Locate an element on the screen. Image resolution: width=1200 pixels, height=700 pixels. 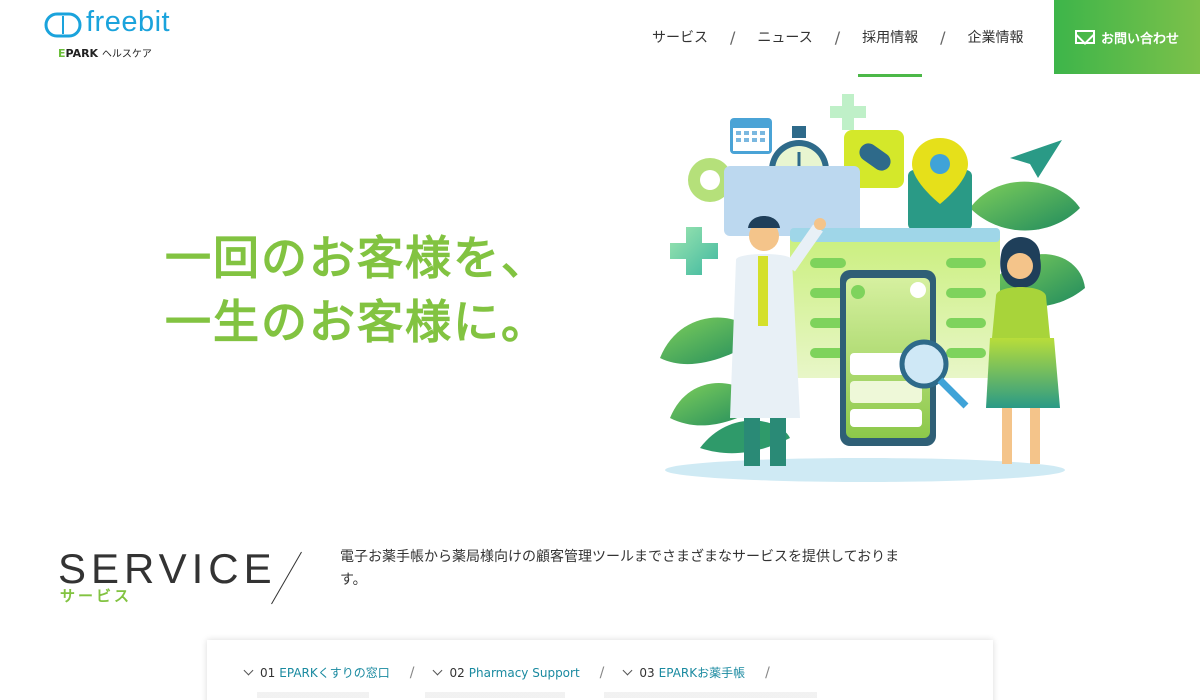
tab-number: 03 is located at coordinates (647, 672).